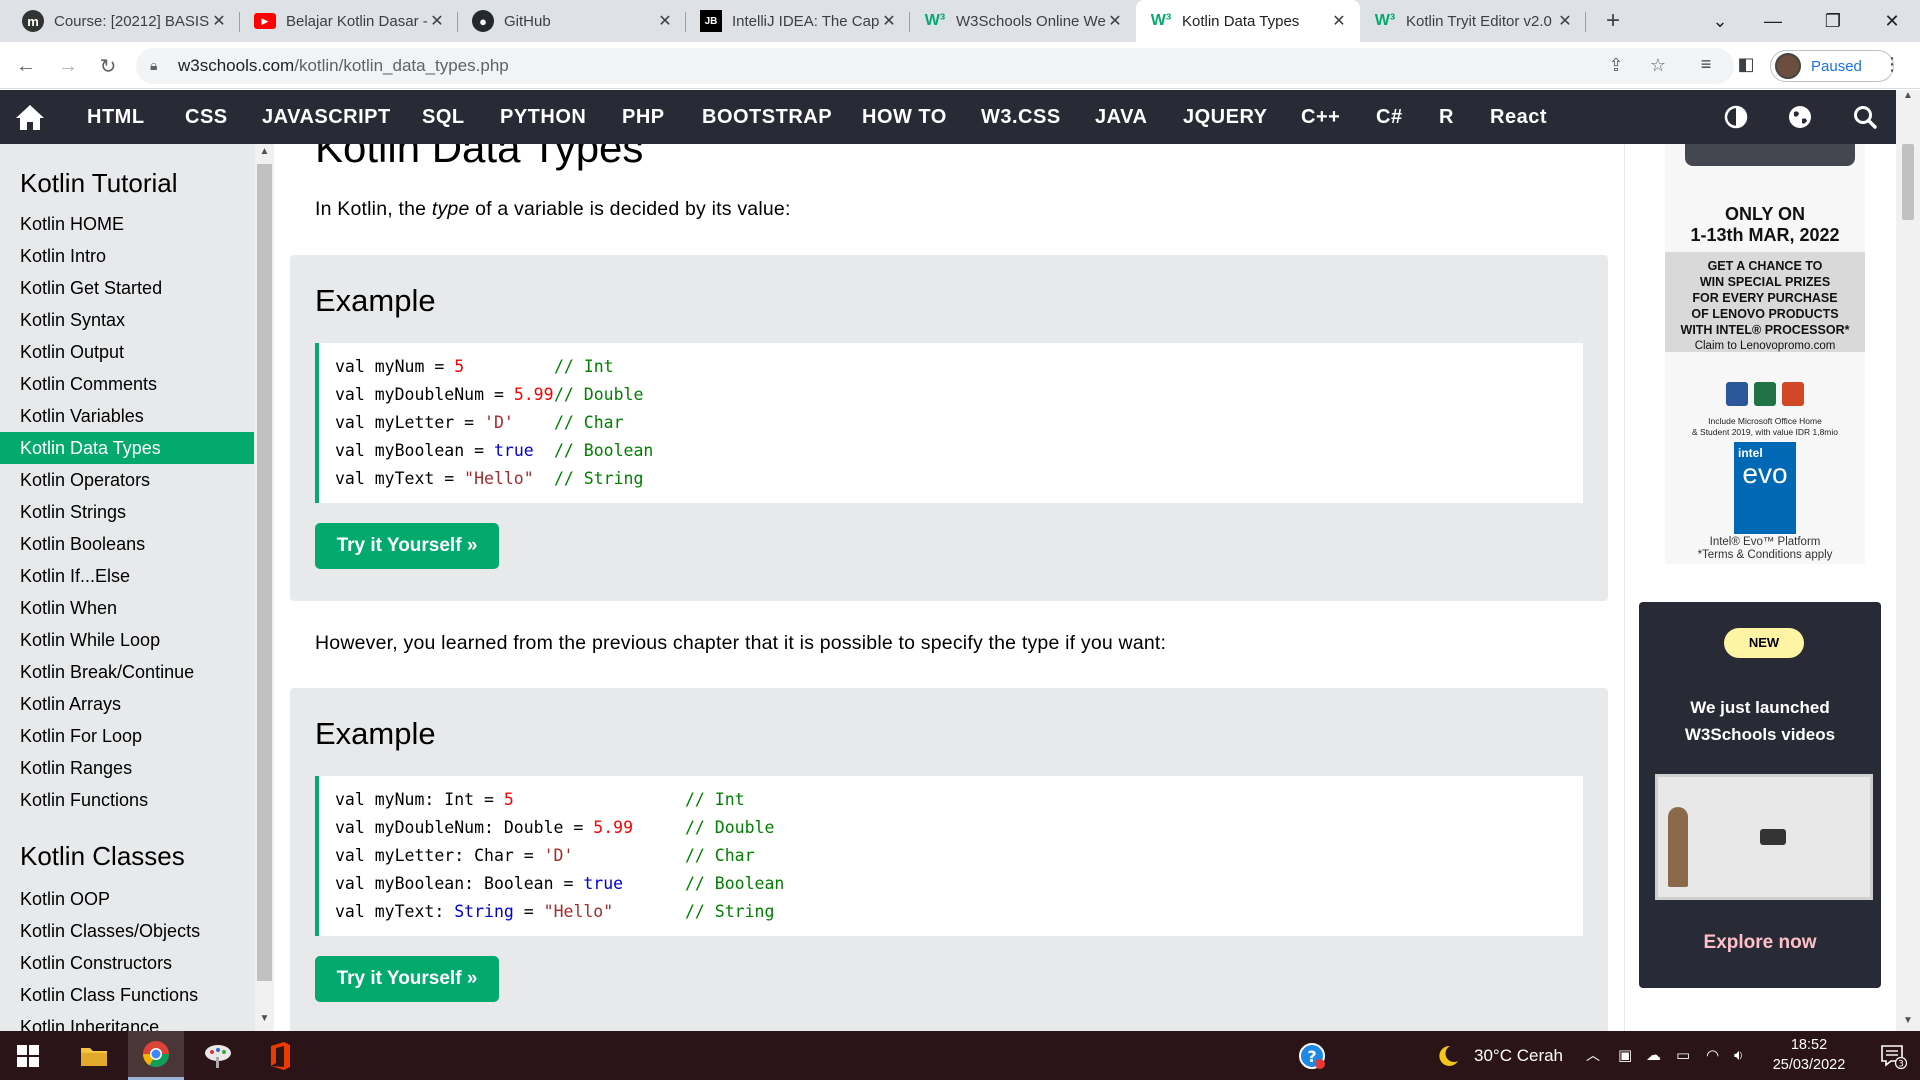 This screenshot has width=1920, height=1080. Describe the element at coordinates (1625, 1055) in the screenshot. I see `meet-icon: ▣` at that location.